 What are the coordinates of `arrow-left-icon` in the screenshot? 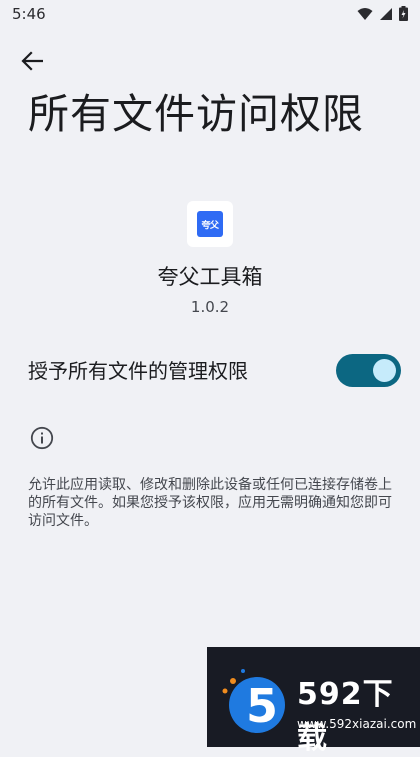 It's located at (32, 61).